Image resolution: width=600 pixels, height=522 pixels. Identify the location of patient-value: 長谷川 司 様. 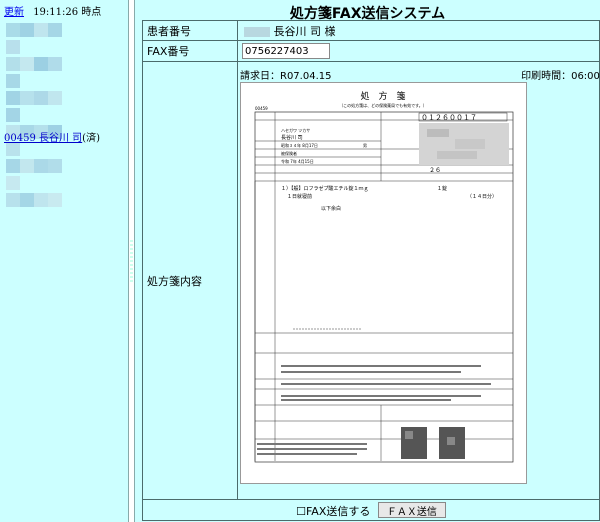
(418, 30).